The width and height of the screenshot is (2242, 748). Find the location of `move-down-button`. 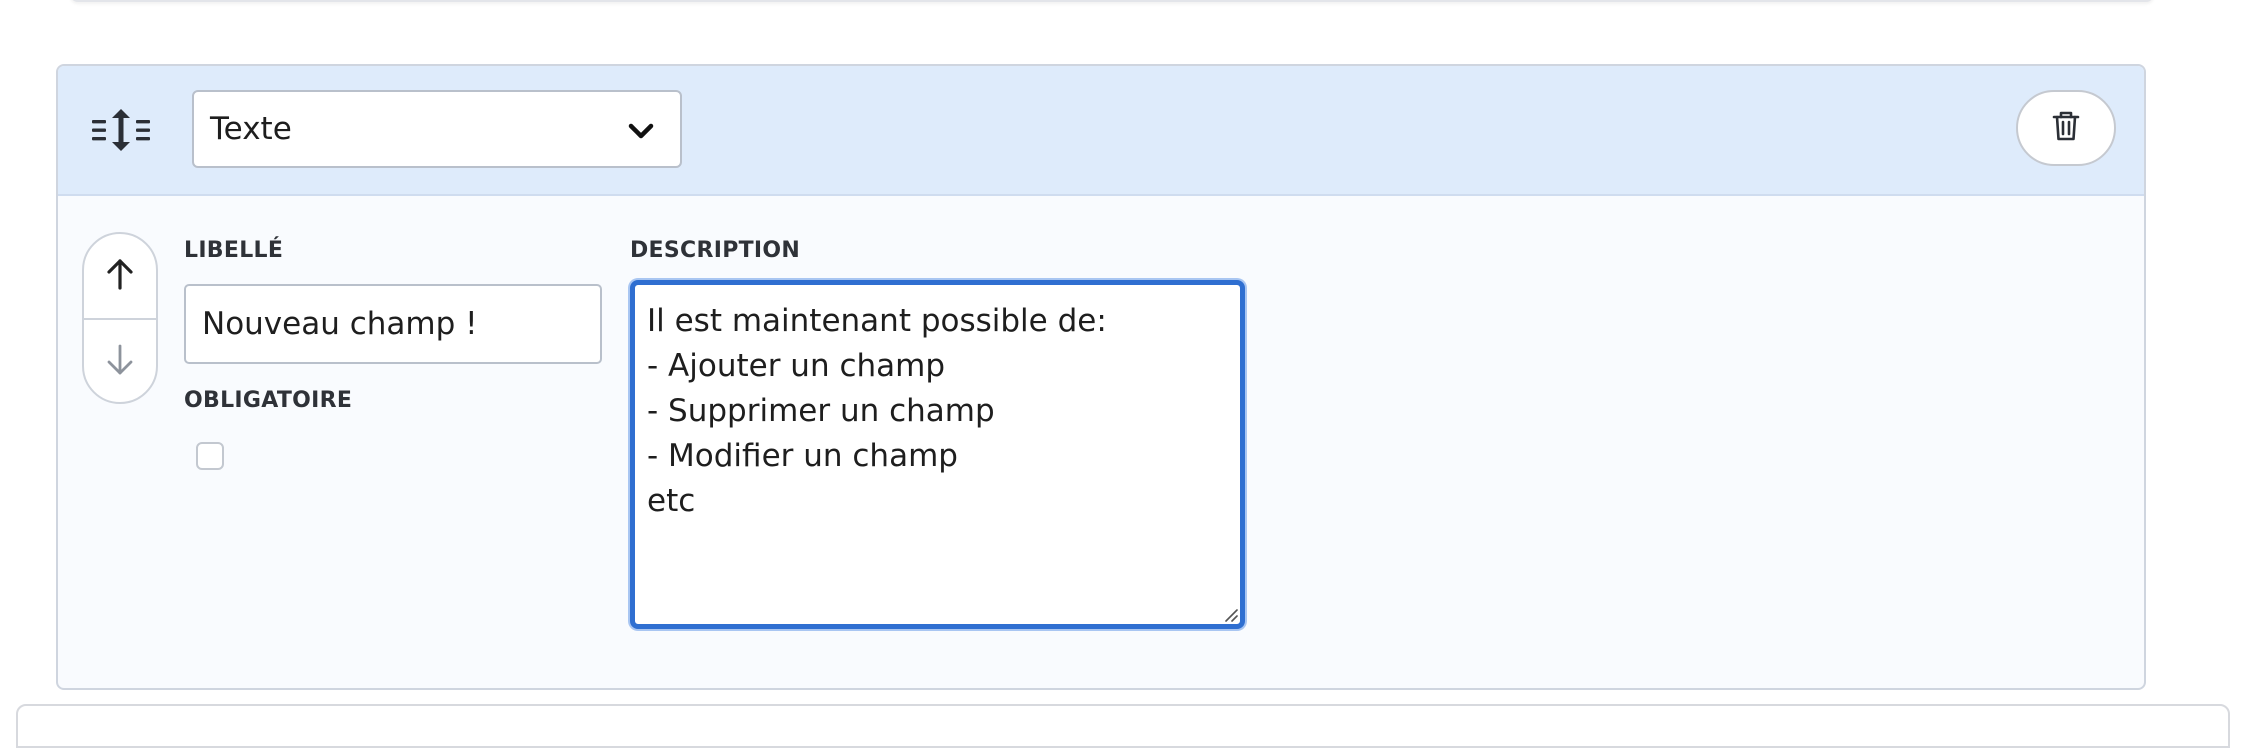

move-down-button is located at coordinates (120, 361).